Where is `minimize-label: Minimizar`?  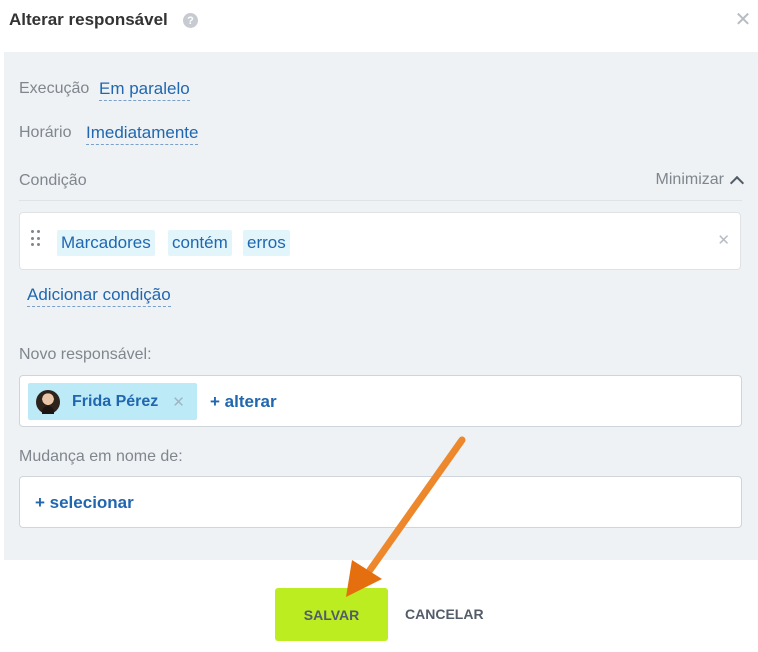
minimize-label: Minimizar is located at coordinates (689, 179).